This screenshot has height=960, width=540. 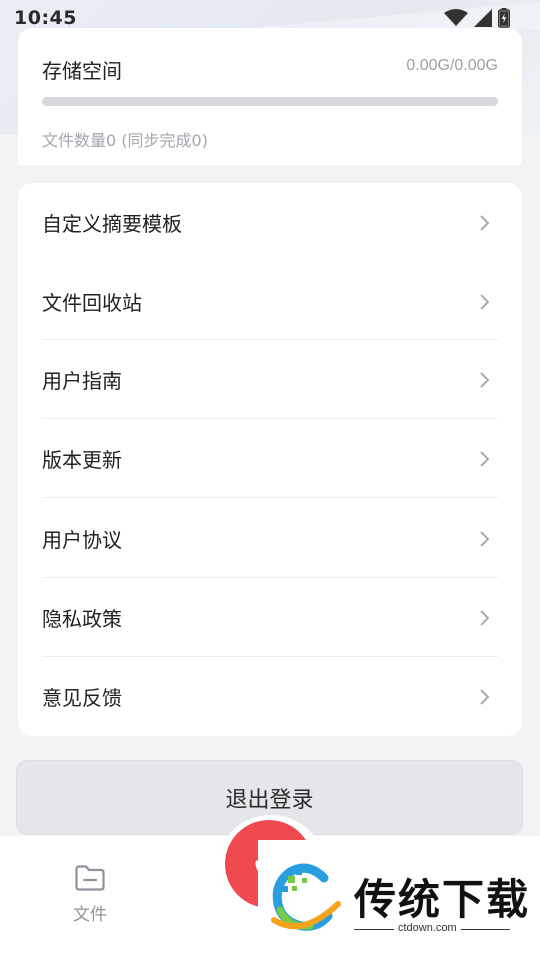 What do you see at coordinates (82, 698) in the screenshot?
I see `menu-item-label: 意见反馈` at bounding box center [82, 698].